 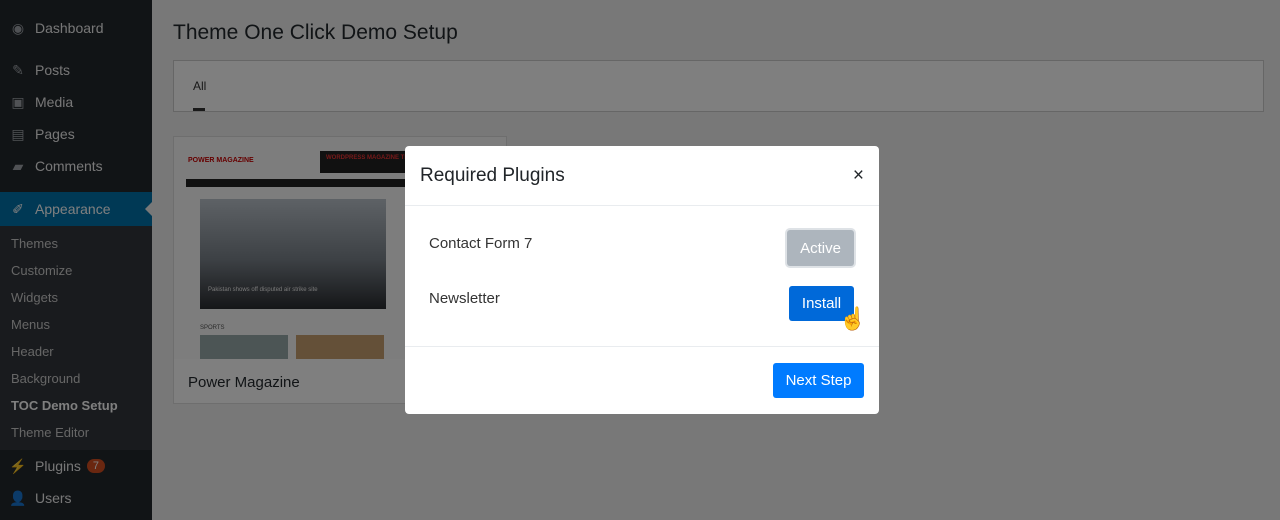 What do you see at coordinates (820, 248) in the screenshot?
I see `active-button: Active` at bounding box center [820, 248].